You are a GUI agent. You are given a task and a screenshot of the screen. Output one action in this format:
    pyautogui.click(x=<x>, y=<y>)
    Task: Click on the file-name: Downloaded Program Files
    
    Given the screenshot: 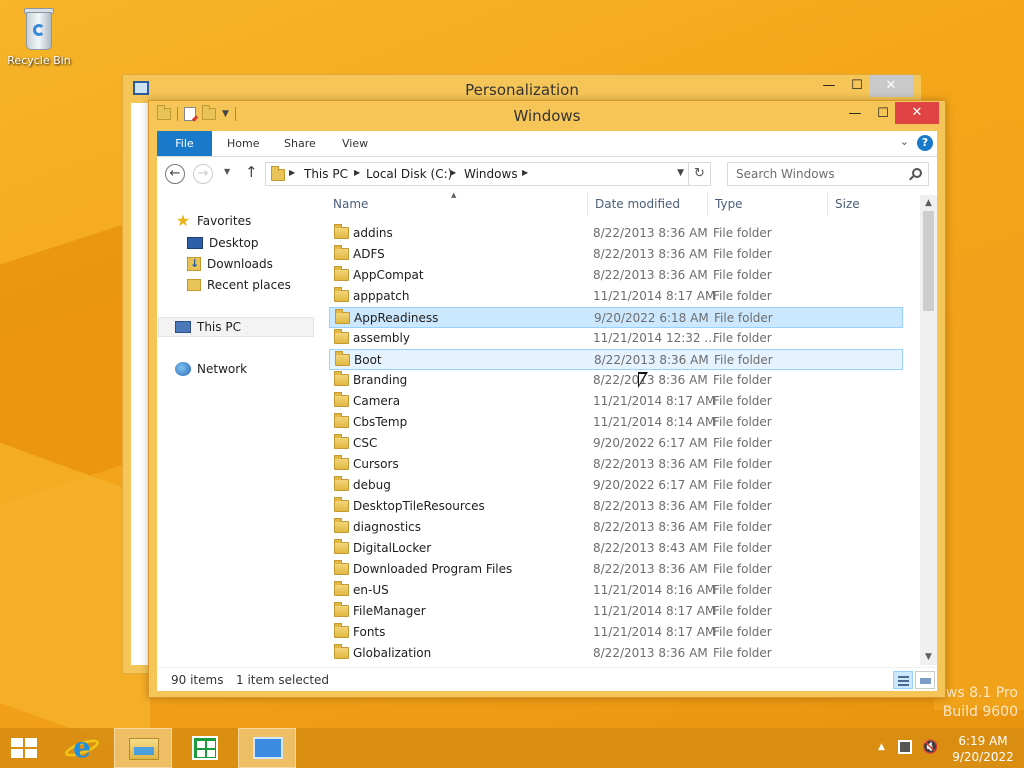 What is the action you would take?
    pyautogui.click(x=433, y=569)
    